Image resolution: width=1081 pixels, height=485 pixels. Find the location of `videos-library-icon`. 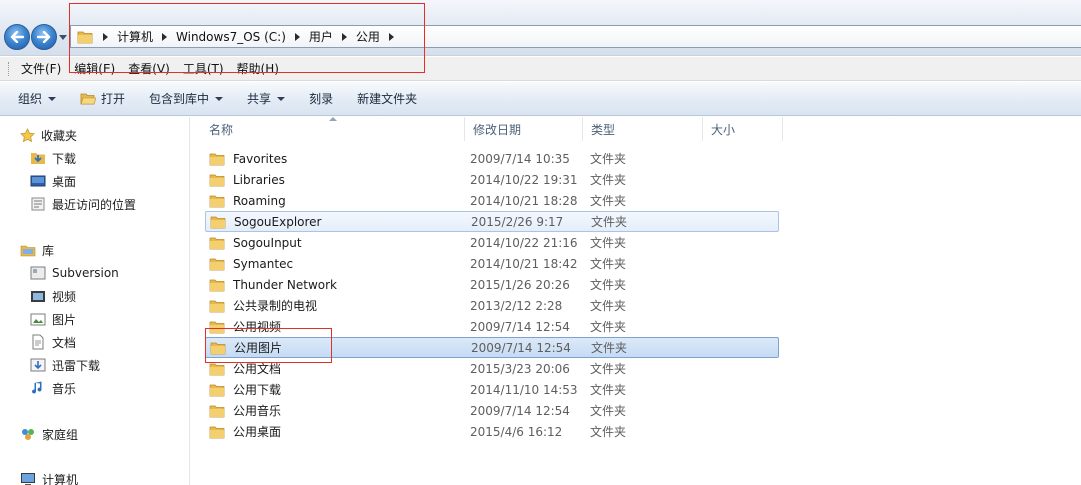

videos-library-icon is located at coordinates (38, 296).